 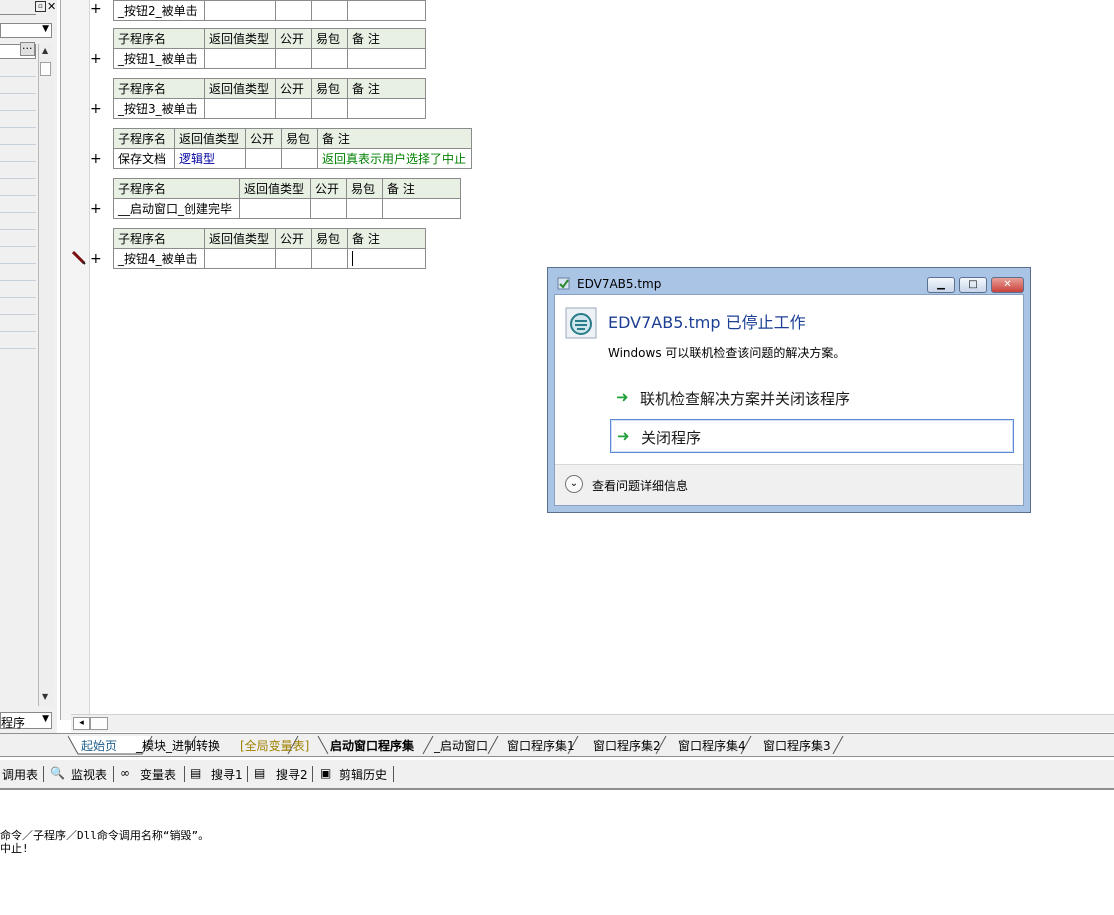 What do you see at coordinates (210, 158) in the screenshot?
I see `return-type-cell: 逻辑型` at bounding box center [210, 158].